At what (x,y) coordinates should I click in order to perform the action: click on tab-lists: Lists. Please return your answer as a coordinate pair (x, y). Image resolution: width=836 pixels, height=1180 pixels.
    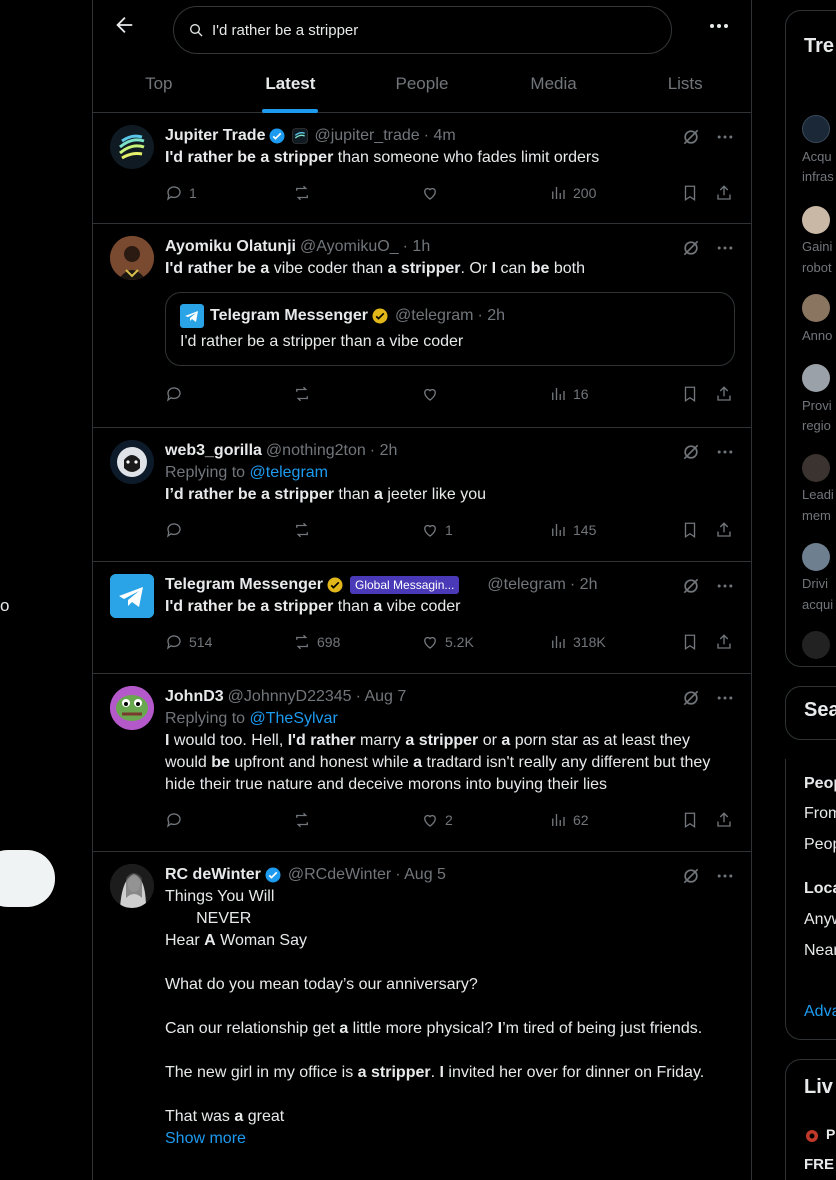
    Looking at the image, I should click on (685, 86).